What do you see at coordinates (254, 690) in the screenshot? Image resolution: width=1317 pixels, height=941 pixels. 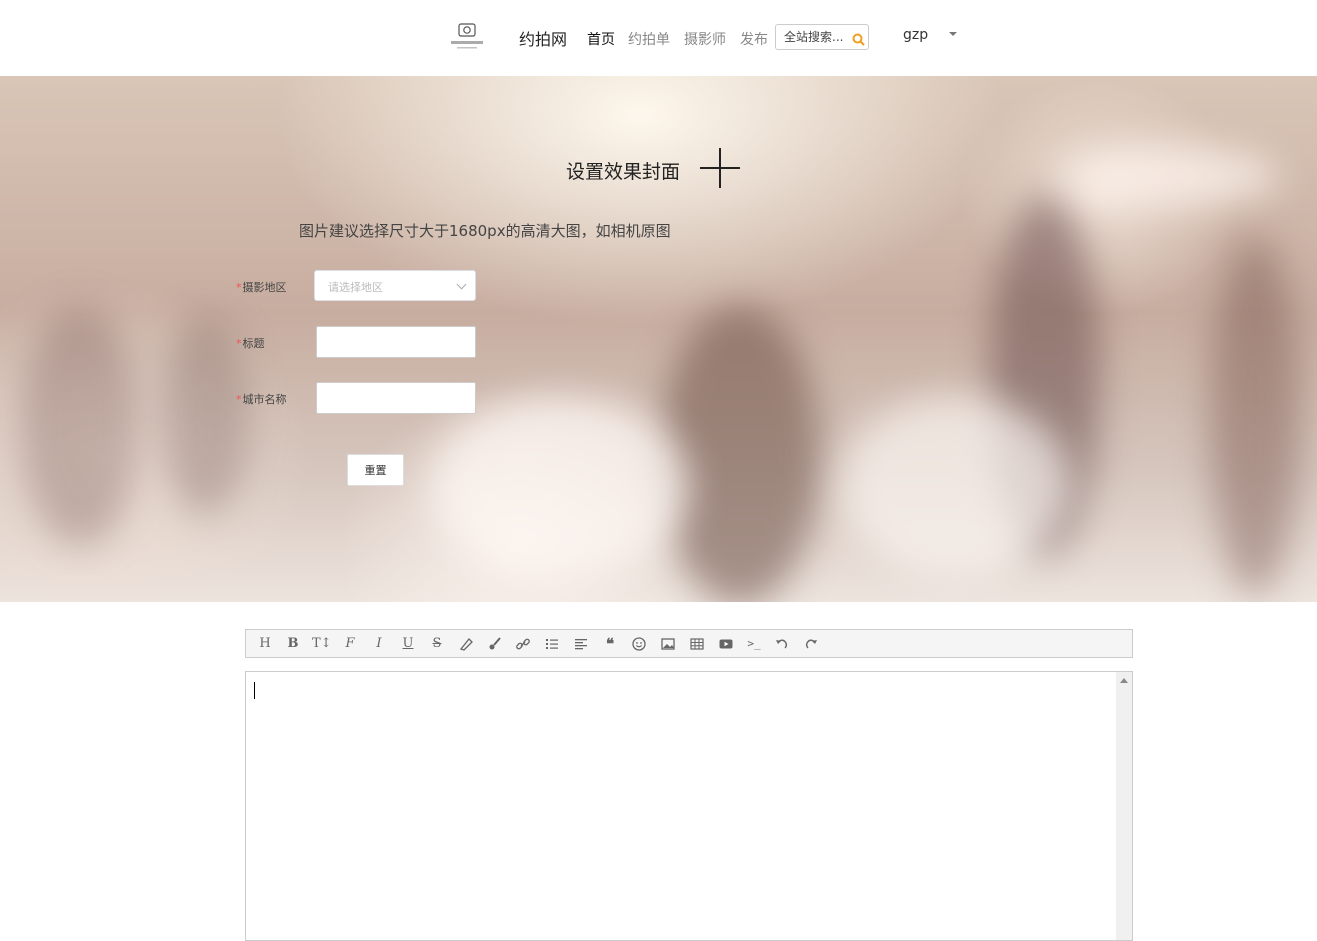 I see `text-cursor` at bounding box center [254, 690].